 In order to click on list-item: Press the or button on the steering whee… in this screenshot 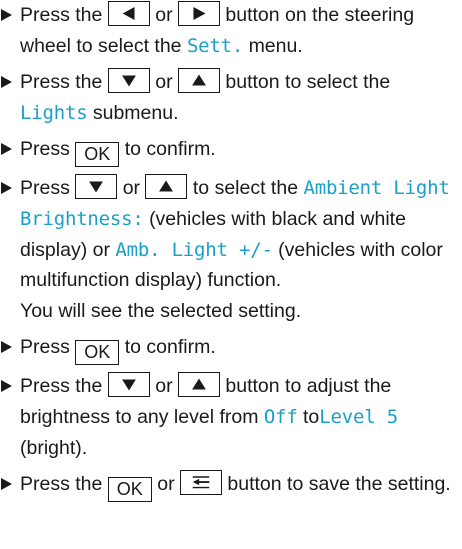, I will do `click(231, 30)`.